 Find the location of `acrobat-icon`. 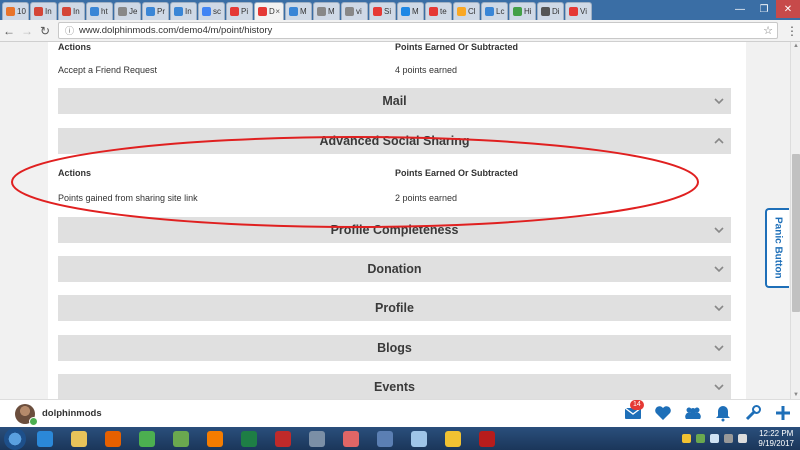

acrobat-icon is located at coordinates (487, 438).